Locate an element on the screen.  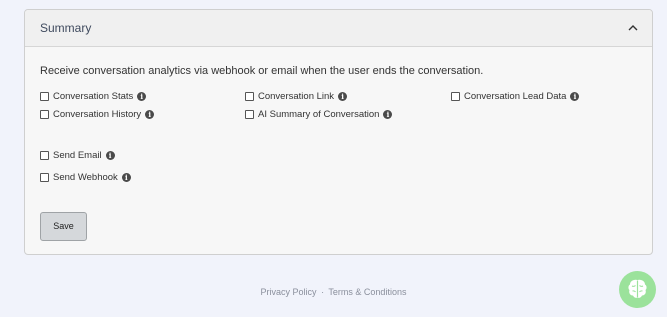
send-webhook-checkbox is located at coordinates (44, 177).